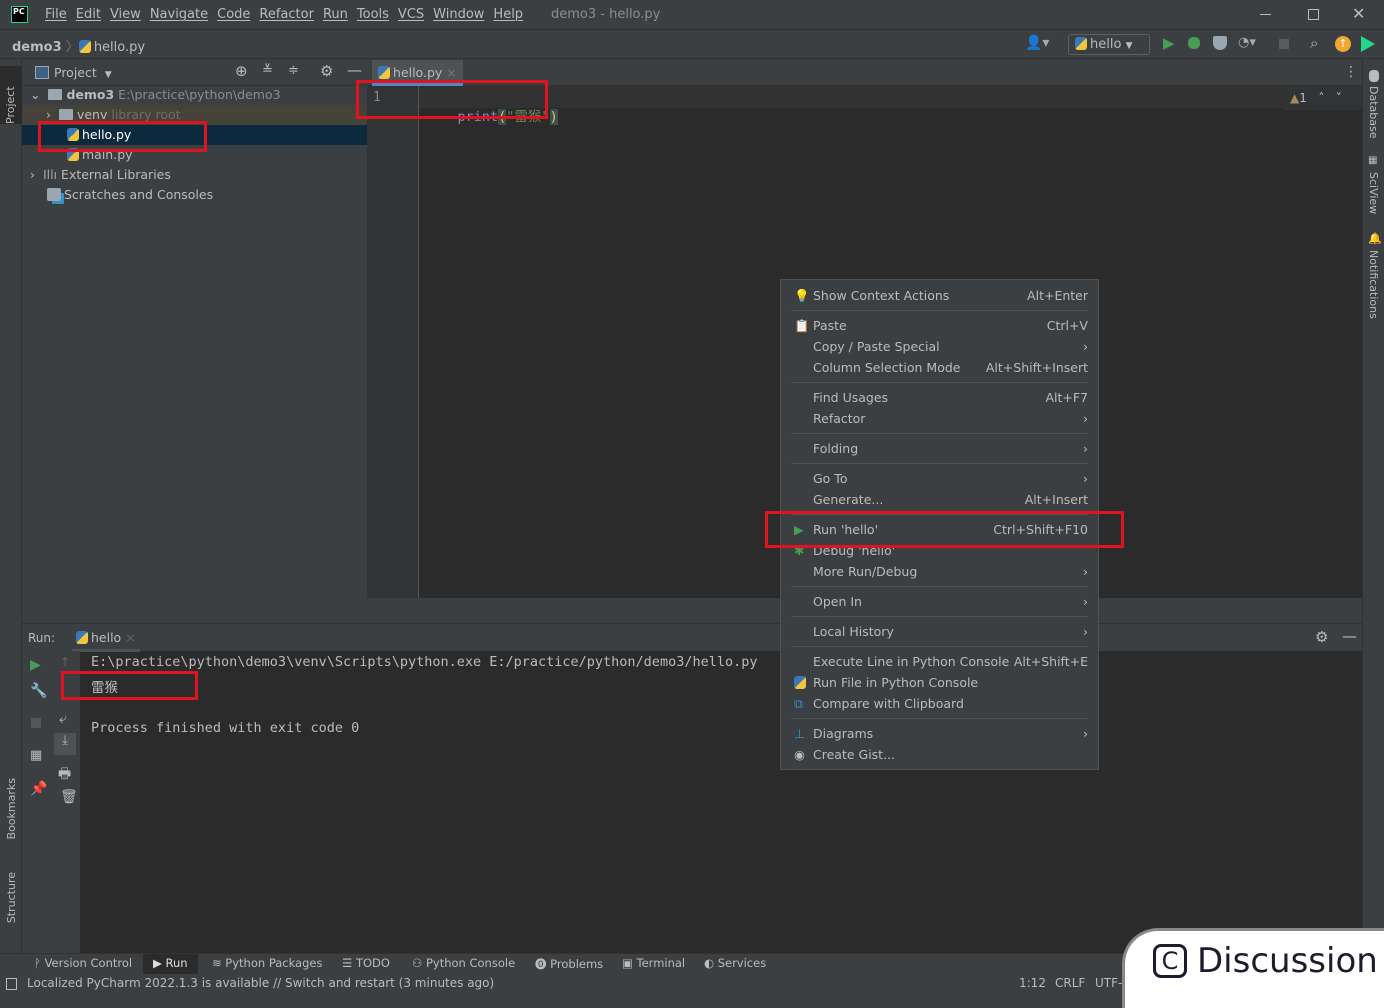 The image size is (1384, 1008). What do you see at coordinates (508, 14) in the screenshot?
I see `menu-help: Help` at bounding box center [508, 14].